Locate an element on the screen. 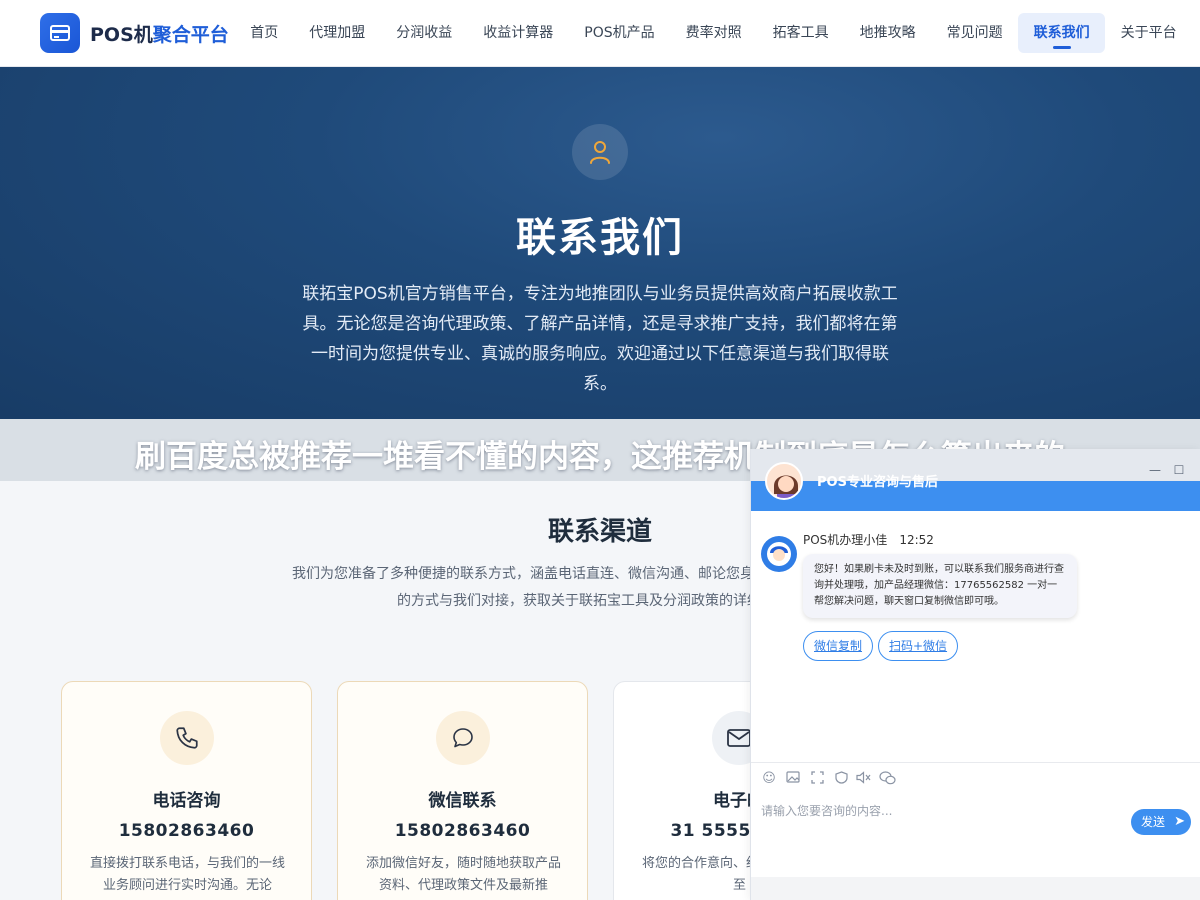  nav-item-guide: 地推攻略 is located at coordinates (887, 33).